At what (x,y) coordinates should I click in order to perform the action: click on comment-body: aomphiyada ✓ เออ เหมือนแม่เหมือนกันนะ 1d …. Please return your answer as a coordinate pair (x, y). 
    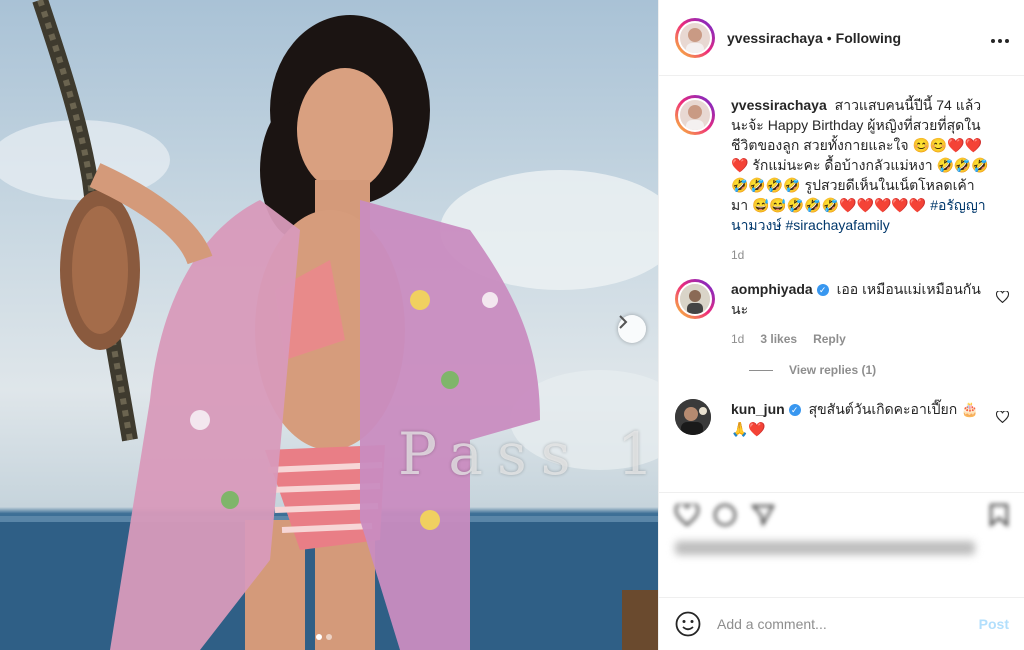
    Looking at the image, I should click on (870, 314).